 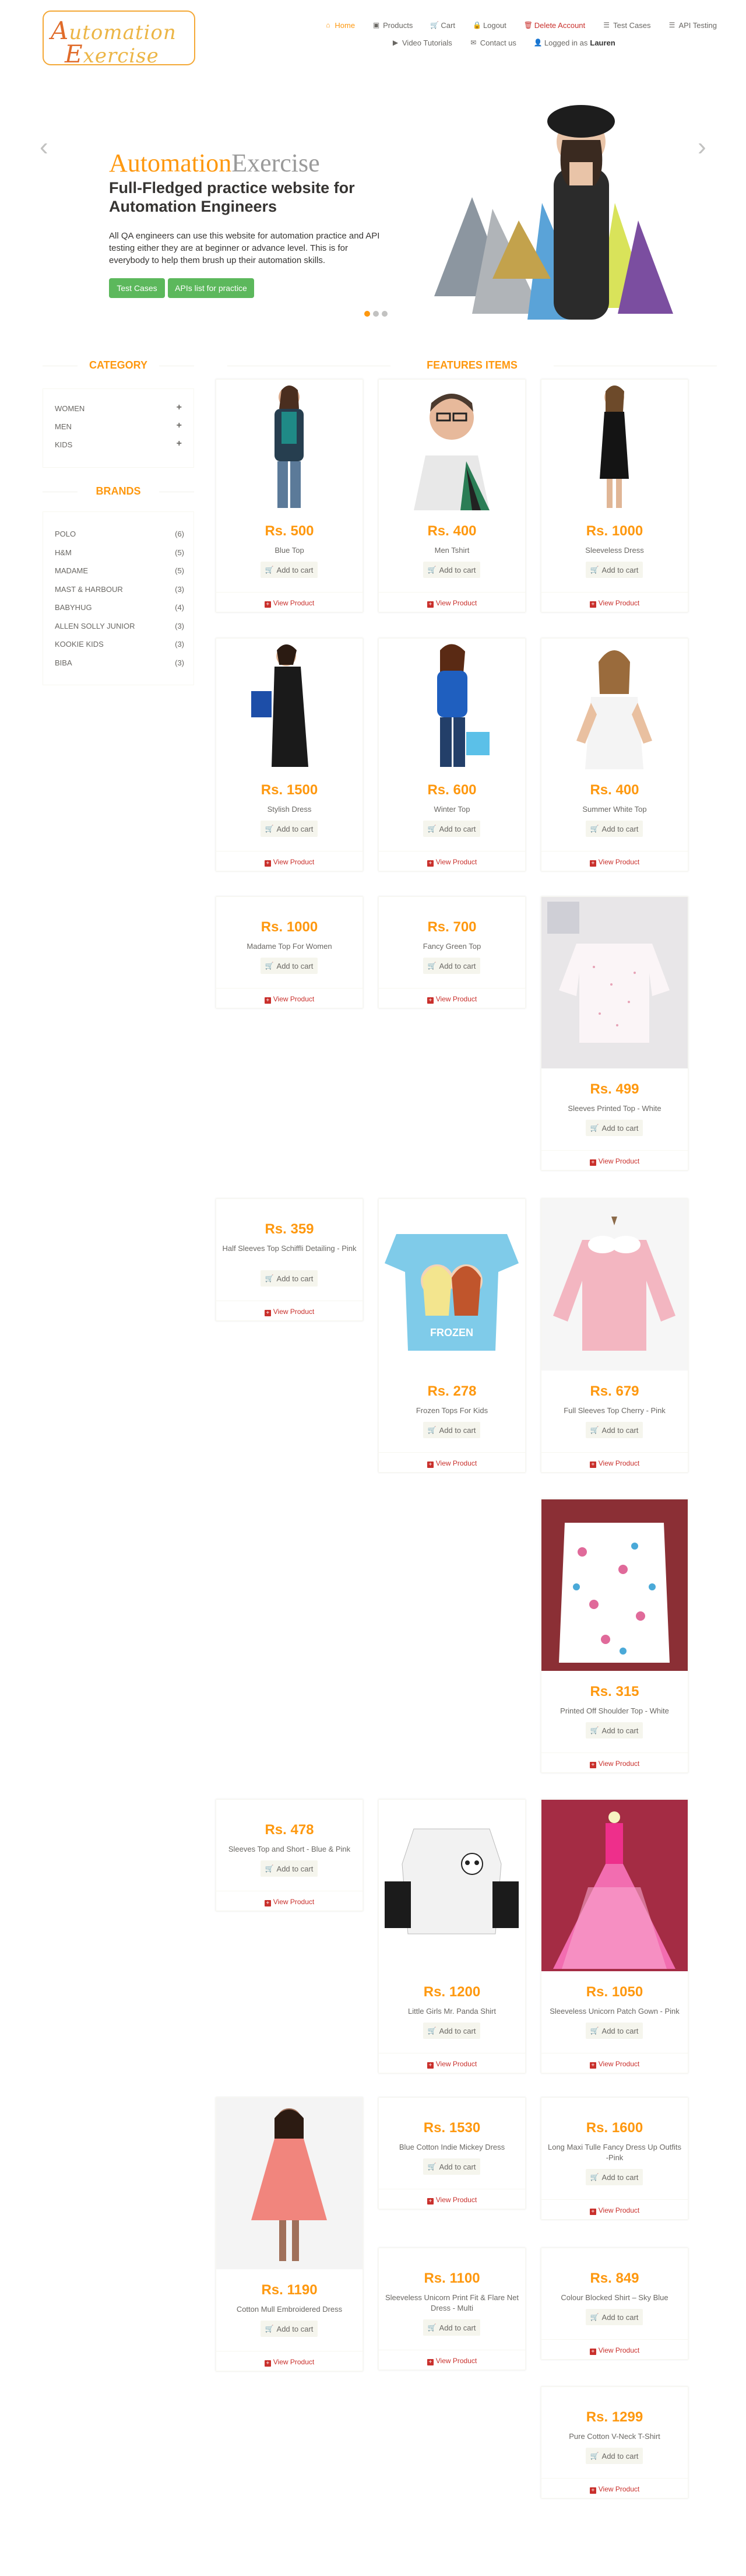 I want to click on site-logo: Automation Exercise, so click(x=119, y=39).